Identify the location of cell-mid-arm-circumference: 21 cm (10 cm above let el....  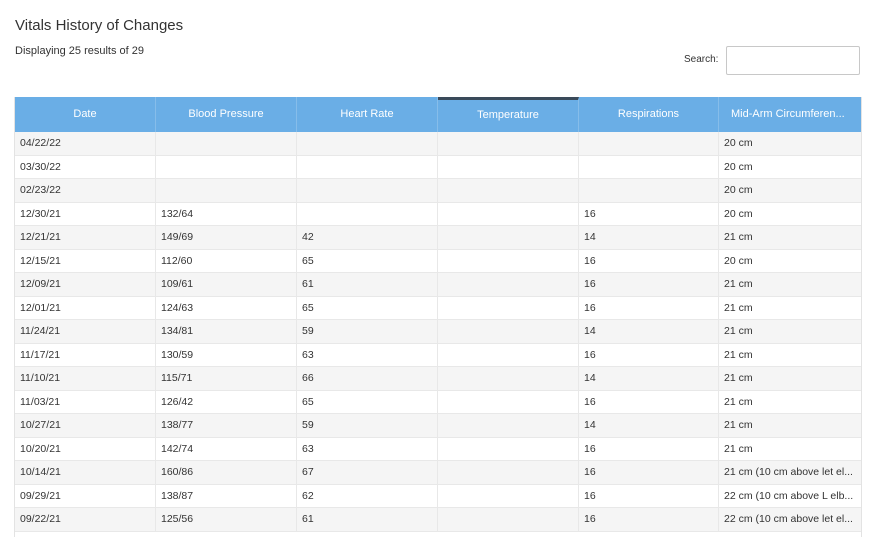
(788, 472).